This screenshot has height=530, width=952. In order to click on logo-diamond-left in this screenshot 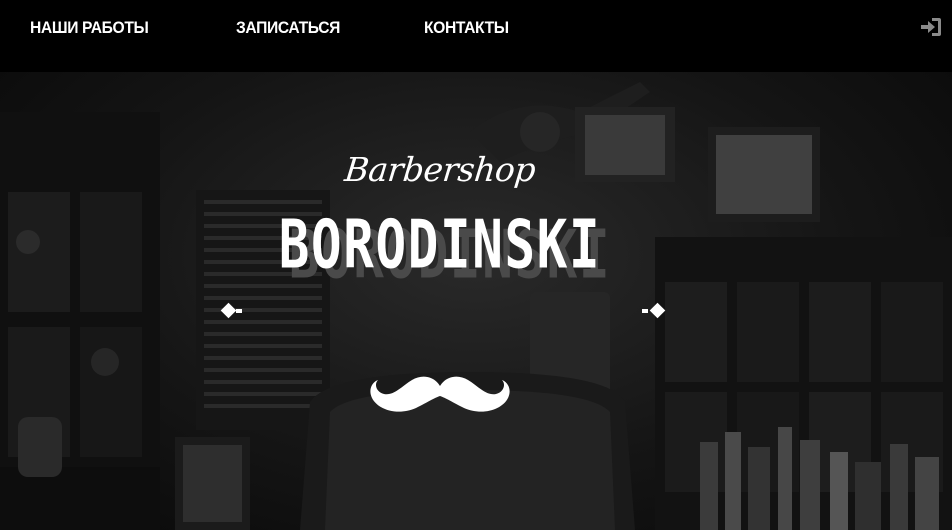, I will do `click(228, 310)`.